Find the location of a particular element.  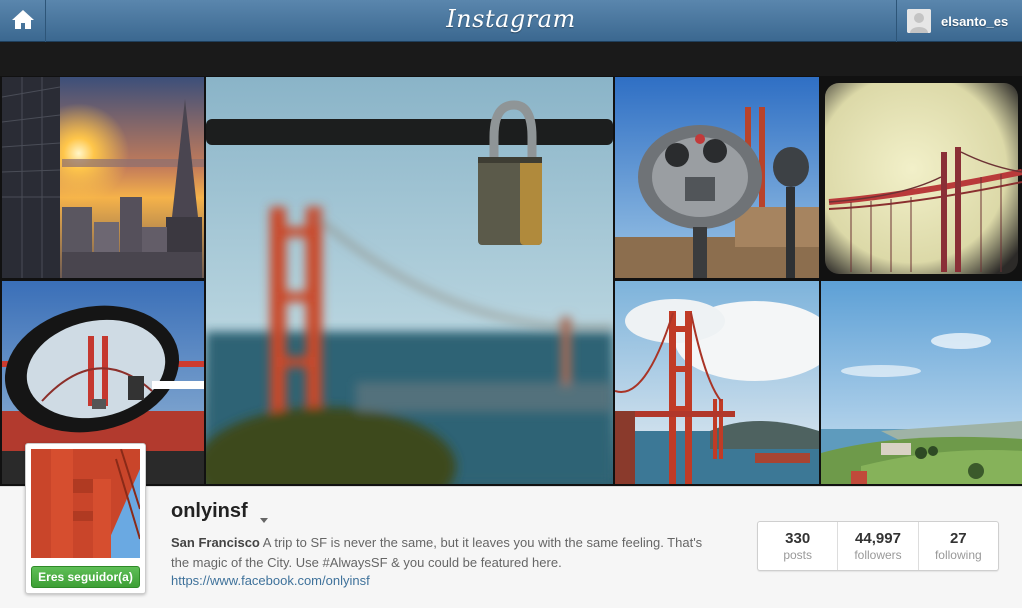

profile-username: onlyinsf is located at coordinates (209, 511).